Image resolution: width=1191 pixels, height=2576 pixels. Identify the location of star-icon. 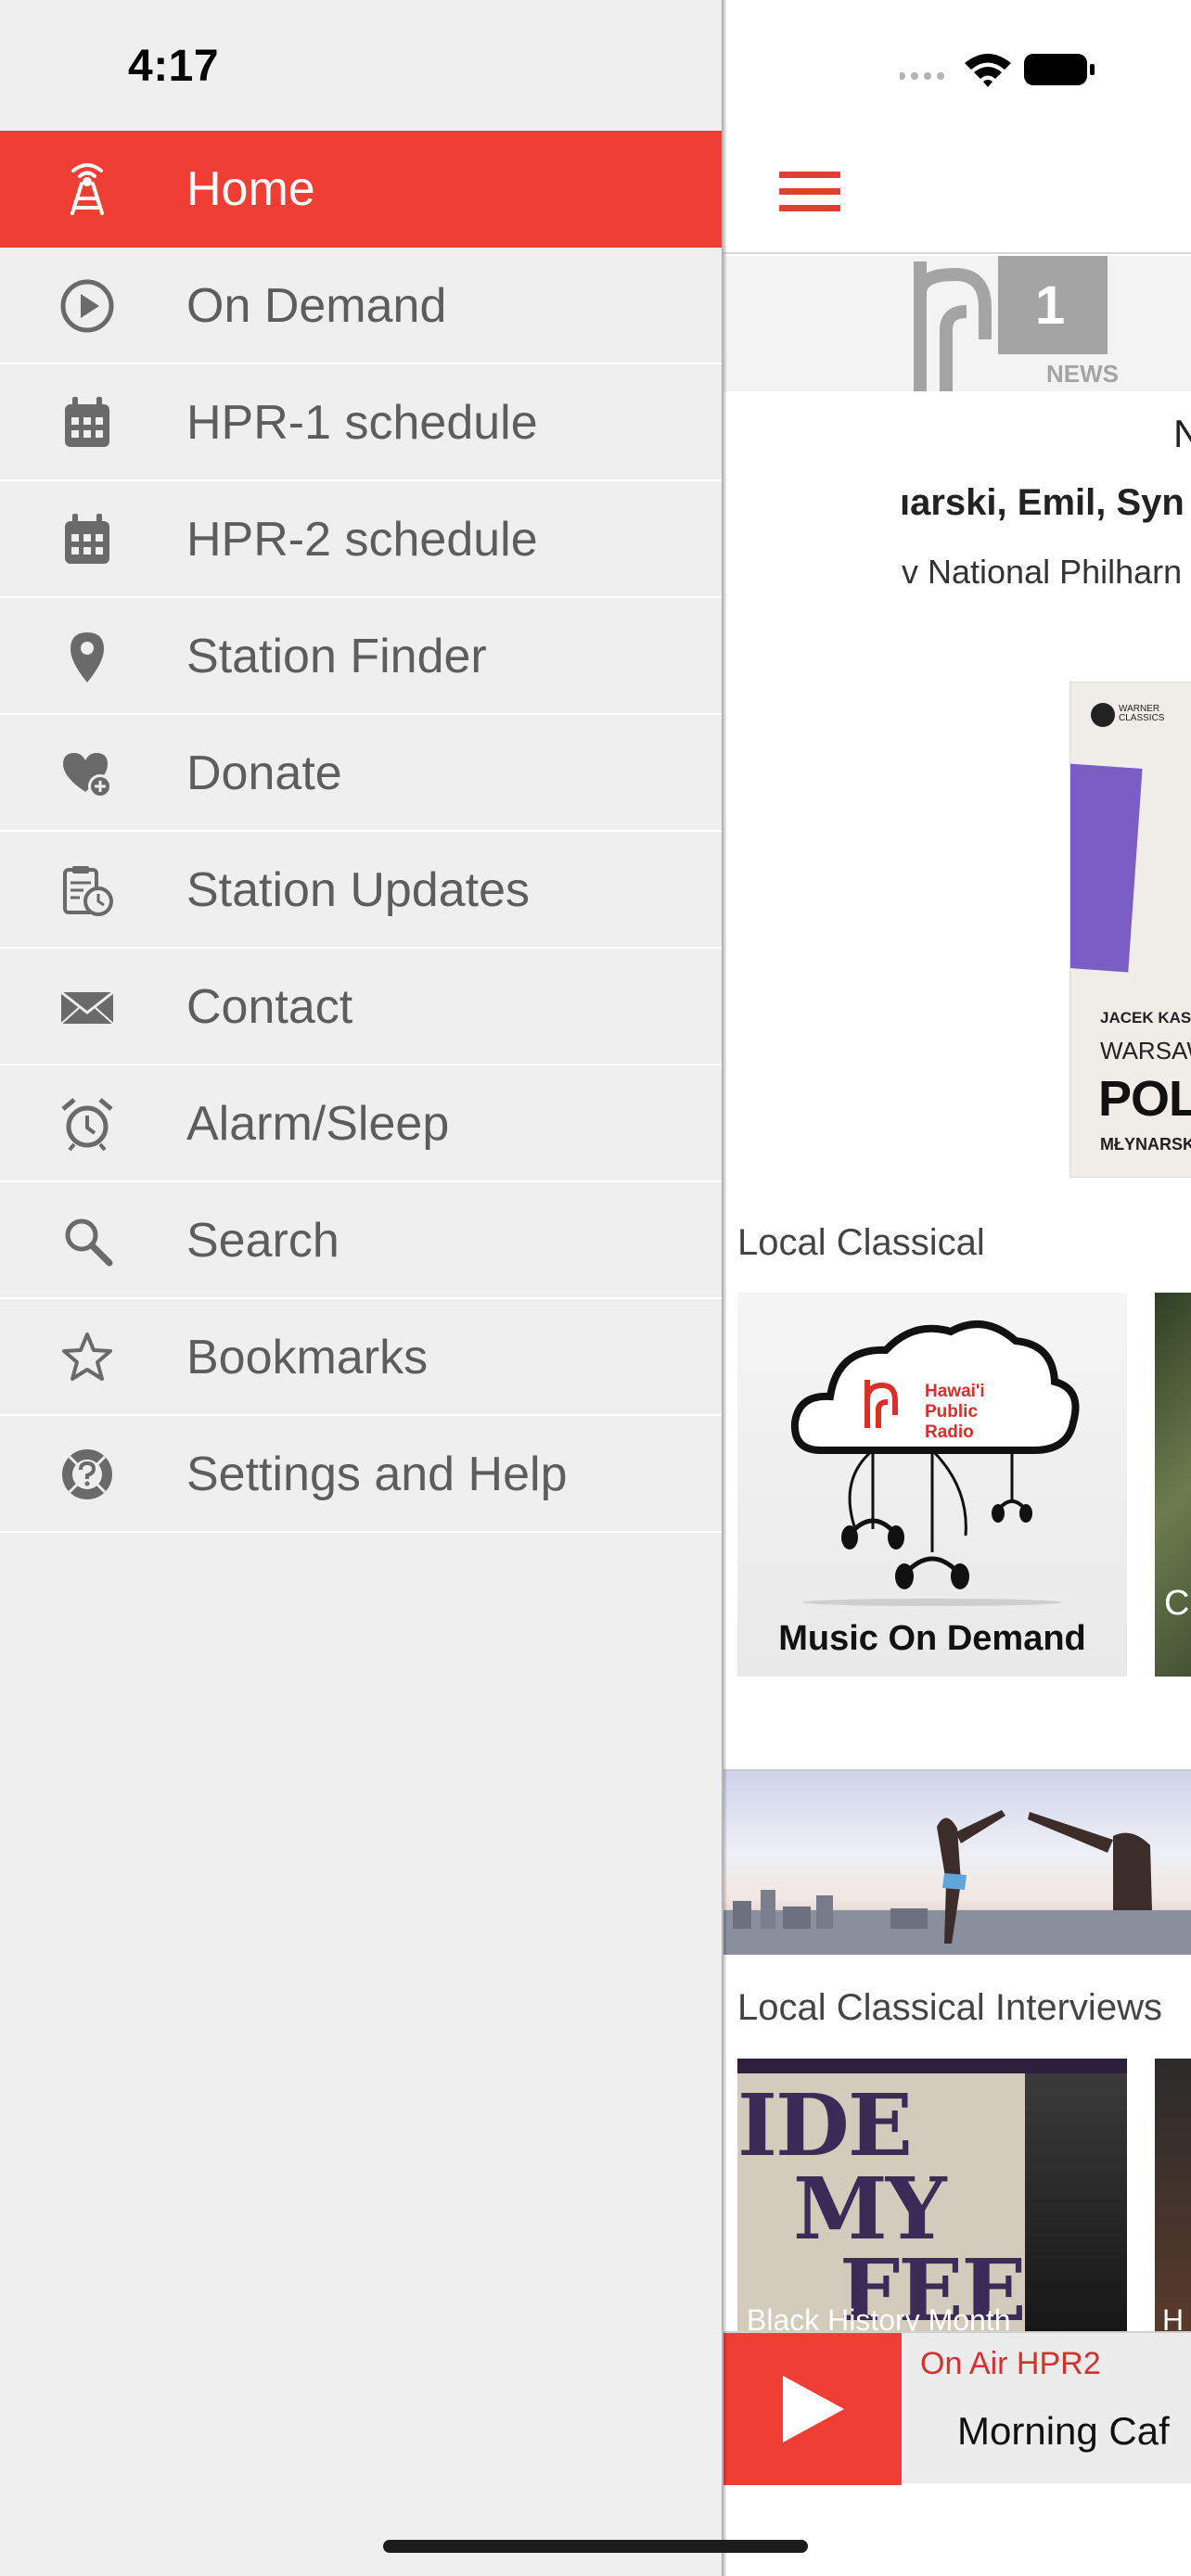
(87, 1357).